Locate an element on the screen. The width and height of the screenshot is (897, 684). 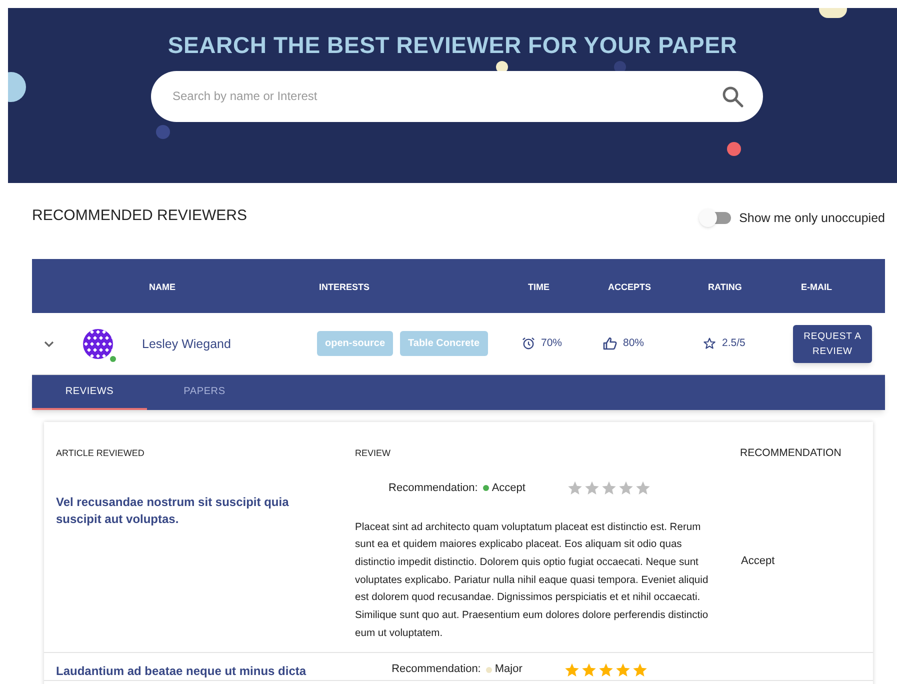
recommendation-value: Major is located at coordinates (508, 670).